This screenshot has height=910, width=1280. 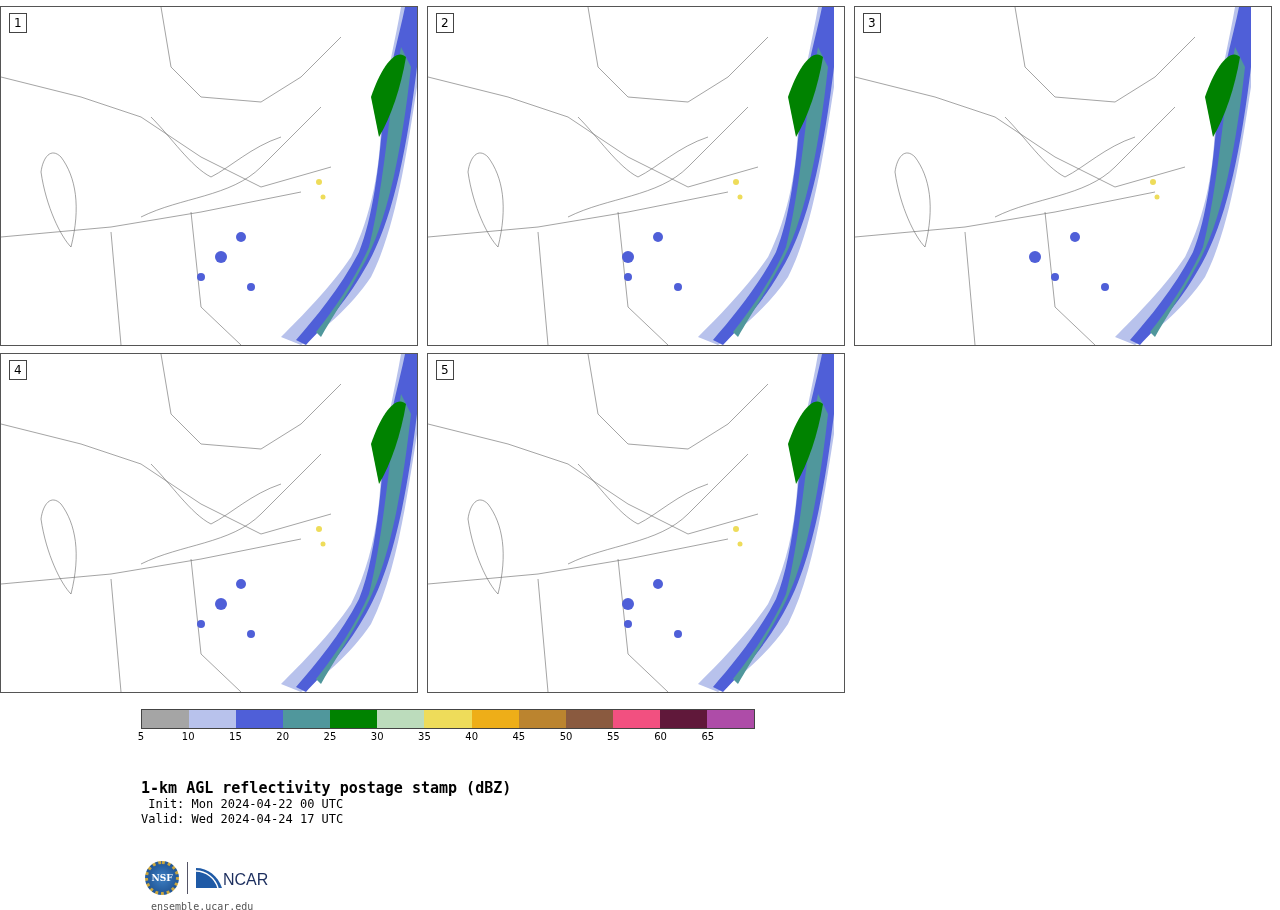 I want to click on arc-logo-icon, so click(x=209, y=878).